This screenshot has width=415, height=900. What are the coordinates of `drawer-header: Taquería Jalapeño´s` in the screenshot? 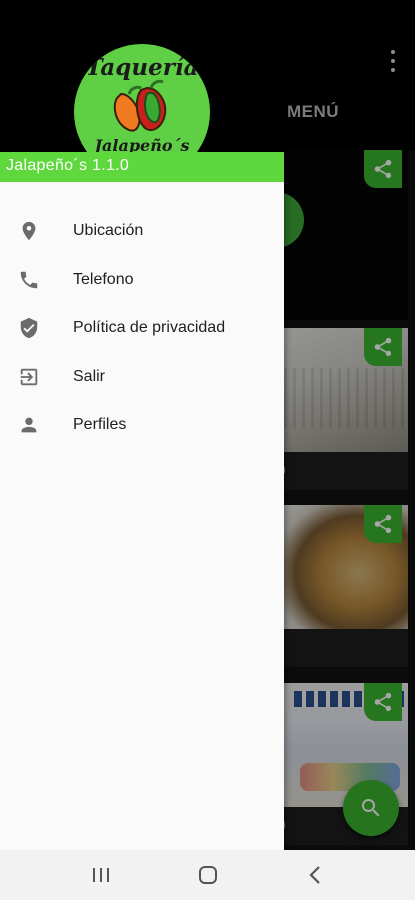 It's located at (142, 76).